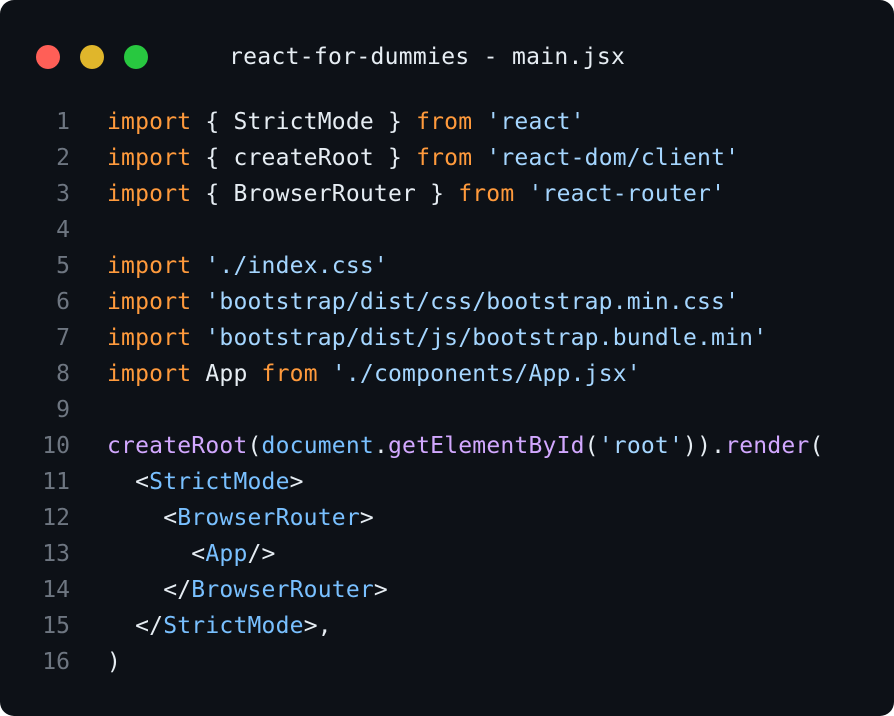  What do you see at coordinates (56, 554) in the screenshot?
I see `line-number: 13` at bounding box center [56, 554].